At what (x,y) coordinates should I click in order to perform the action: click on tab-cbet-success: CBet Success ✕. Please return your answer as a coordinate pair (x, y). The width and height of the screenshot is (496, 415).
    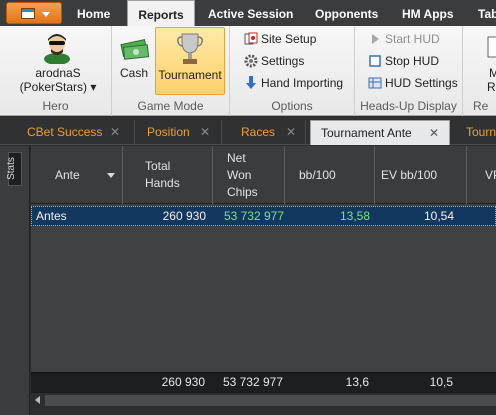
    Looking at the image, I should click on (76, 132).